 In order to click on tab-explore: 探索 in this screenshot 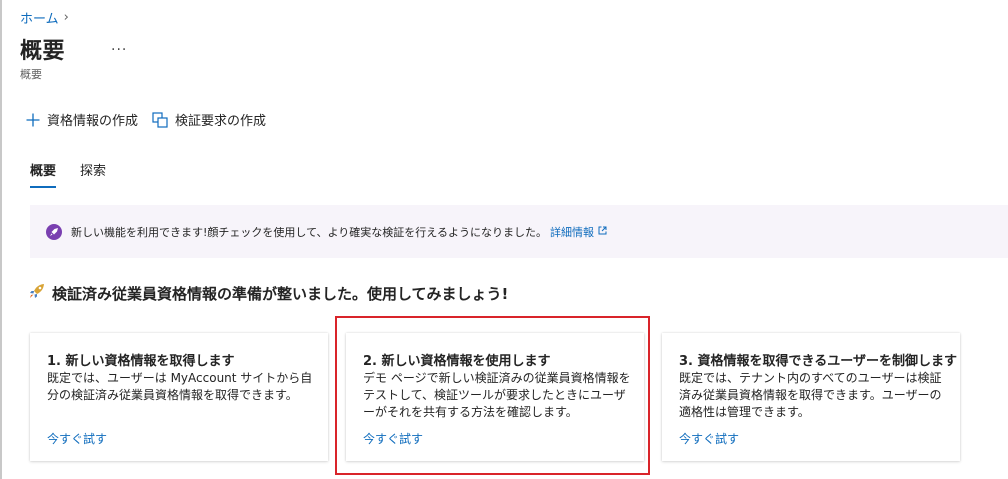, I will do `click(93, 174)`.